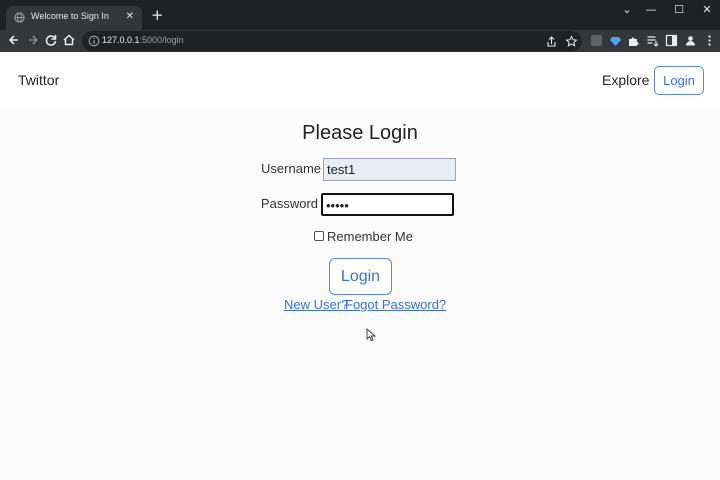 The image size is (720, 480). Describe the element at coordinates (370, 236) in the screenshot. I see `remember-me-label: Remember Me` at that location.